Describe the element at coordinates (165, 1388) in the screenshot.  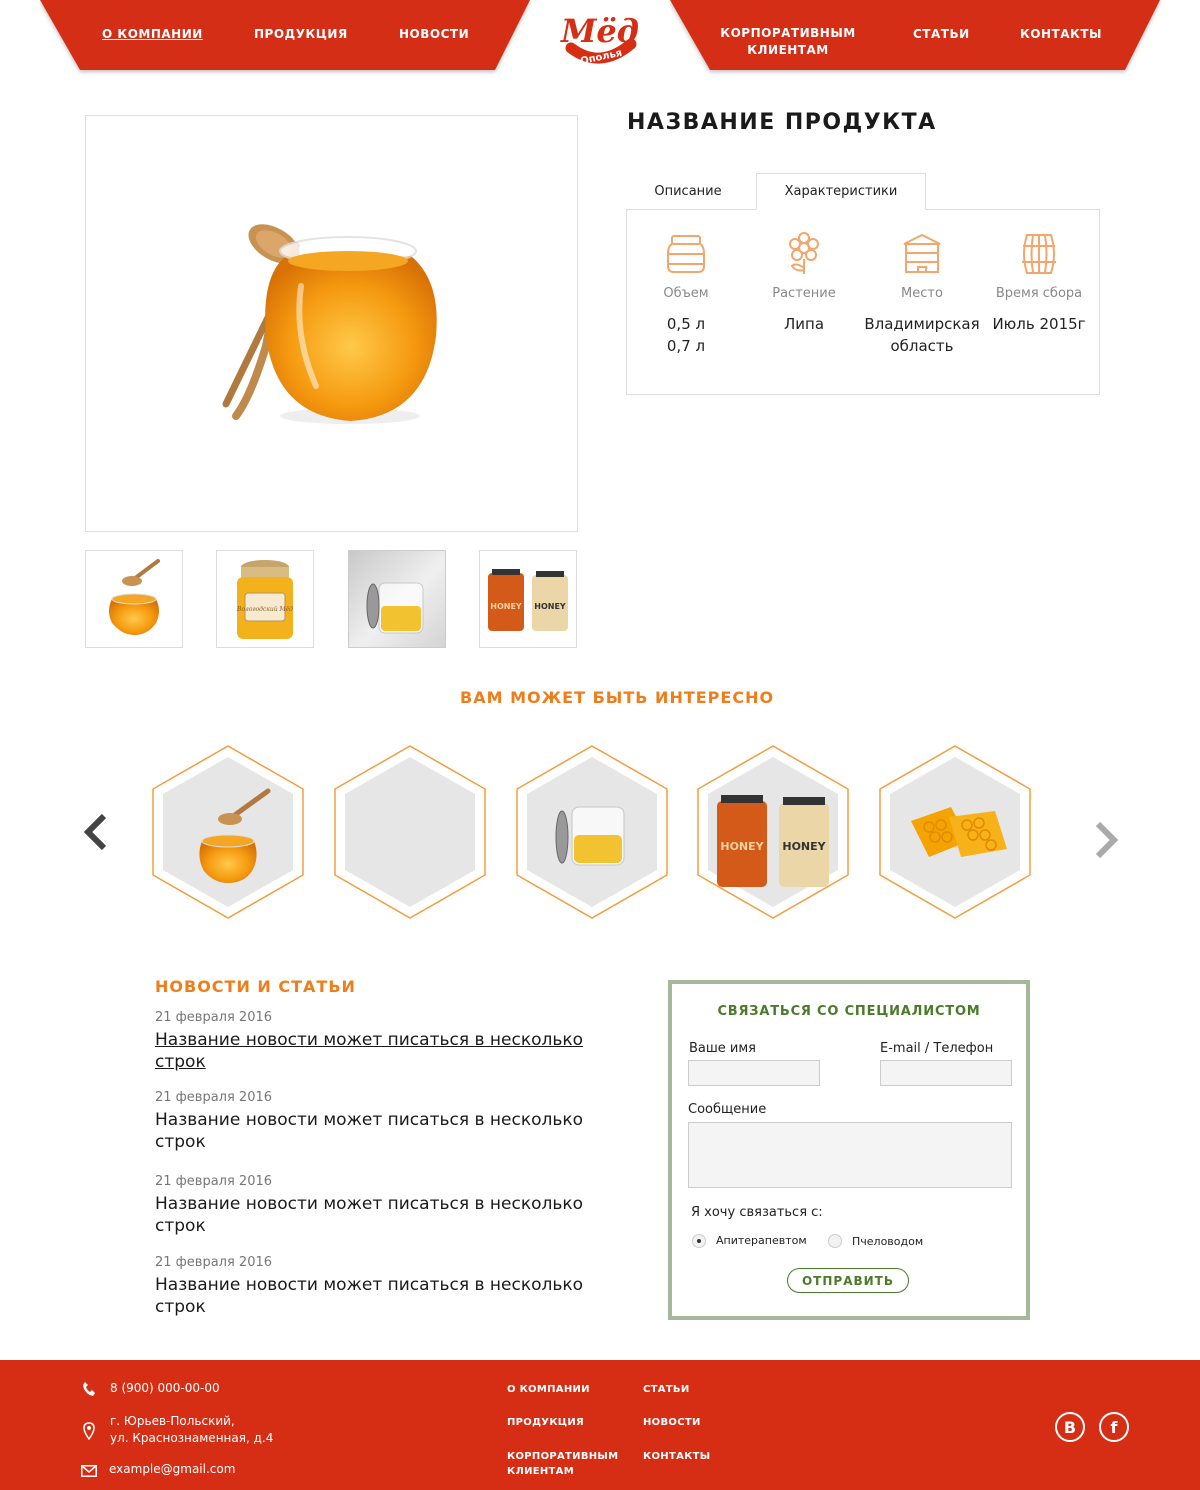
I see `footer-phone: 8 (900) 000-00-00` at that location.